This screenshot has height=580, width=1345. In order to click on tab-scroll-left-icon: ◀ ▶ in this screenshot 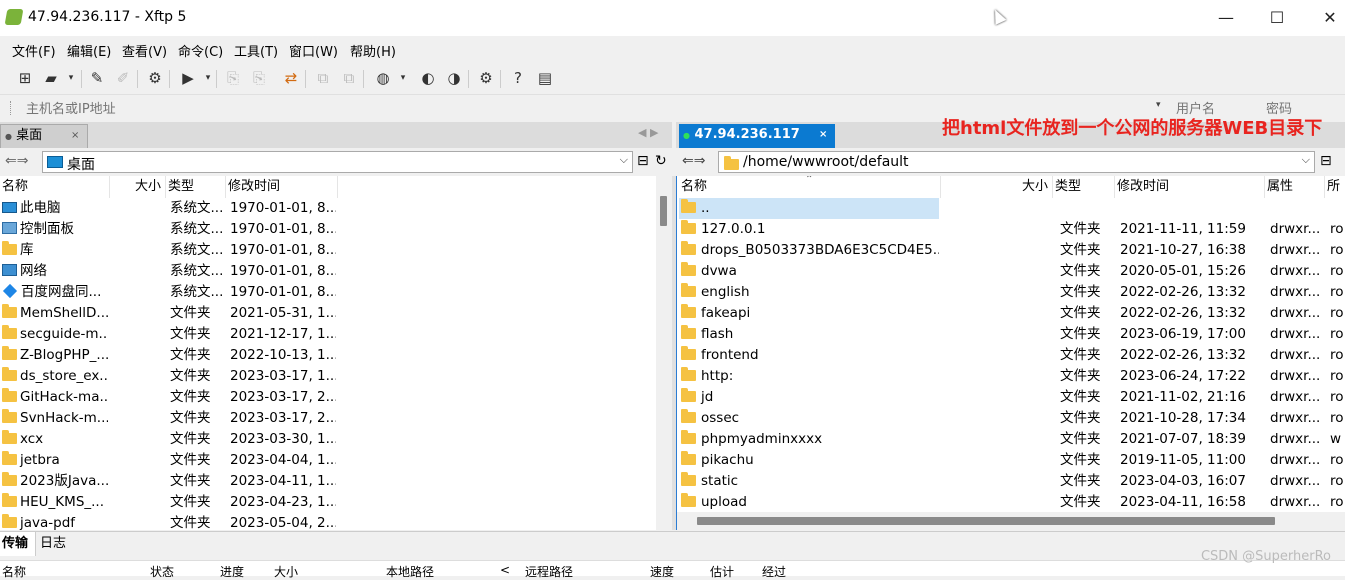, I will do `click(648, 132)`.